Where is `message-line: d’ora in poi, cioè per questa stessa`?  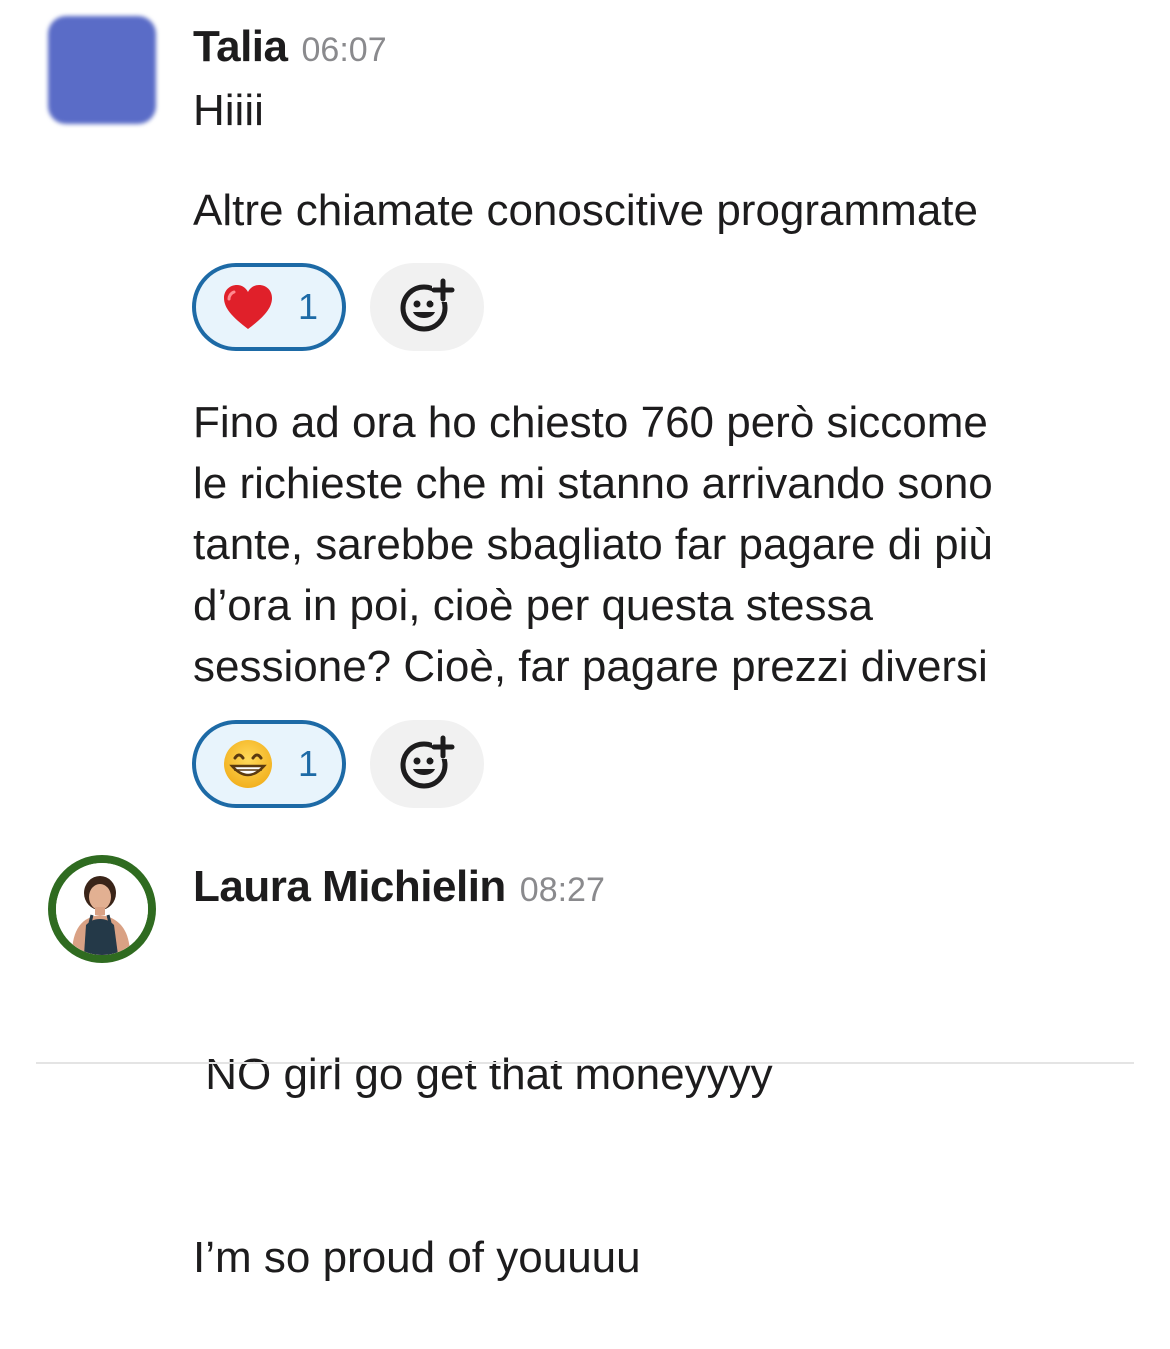 message-line: d’ora in poi, cioè per questa stessa is located at coordinates (533, 605).